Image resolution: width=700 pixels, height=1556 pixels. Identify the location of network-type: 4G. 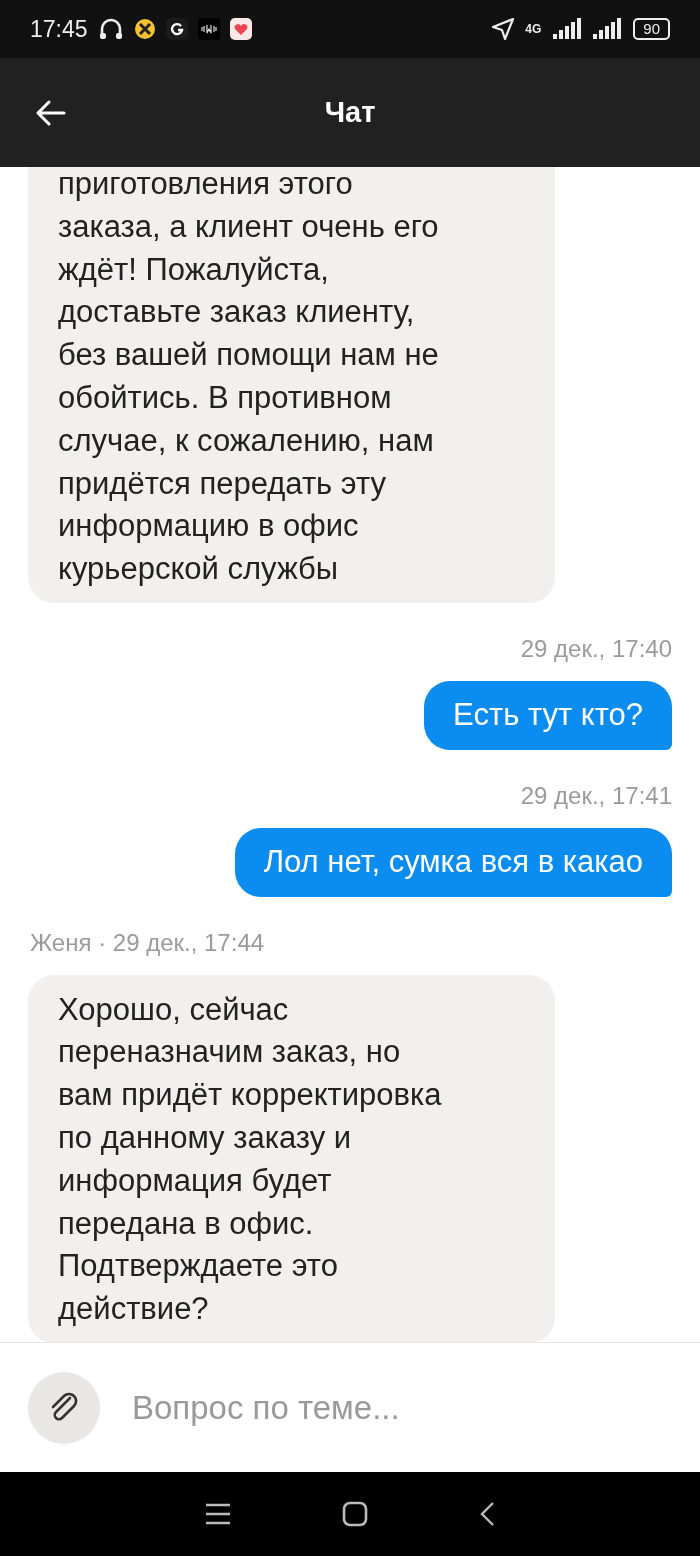
(533, 29).